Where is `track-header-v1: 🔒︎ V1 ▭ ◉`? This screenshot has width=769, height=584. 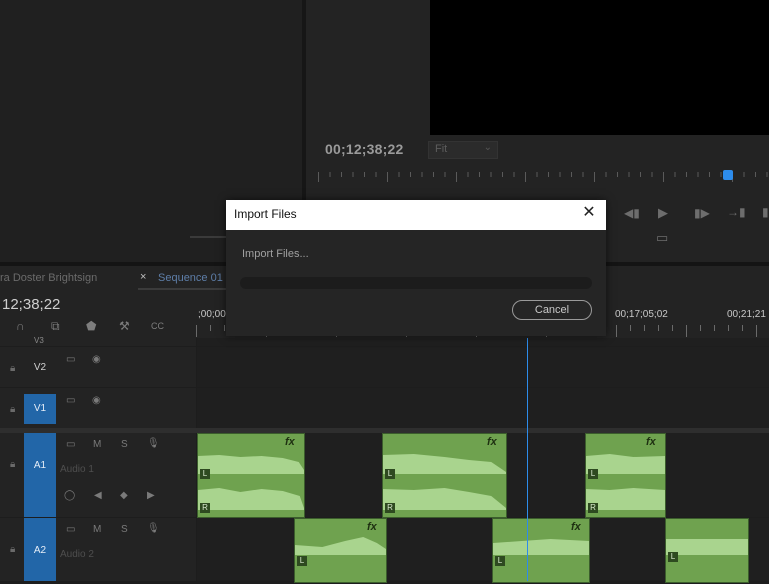
track-header-v1: 🔒︎ V1 ▭ ◉ is located at coordinates (98, 408).